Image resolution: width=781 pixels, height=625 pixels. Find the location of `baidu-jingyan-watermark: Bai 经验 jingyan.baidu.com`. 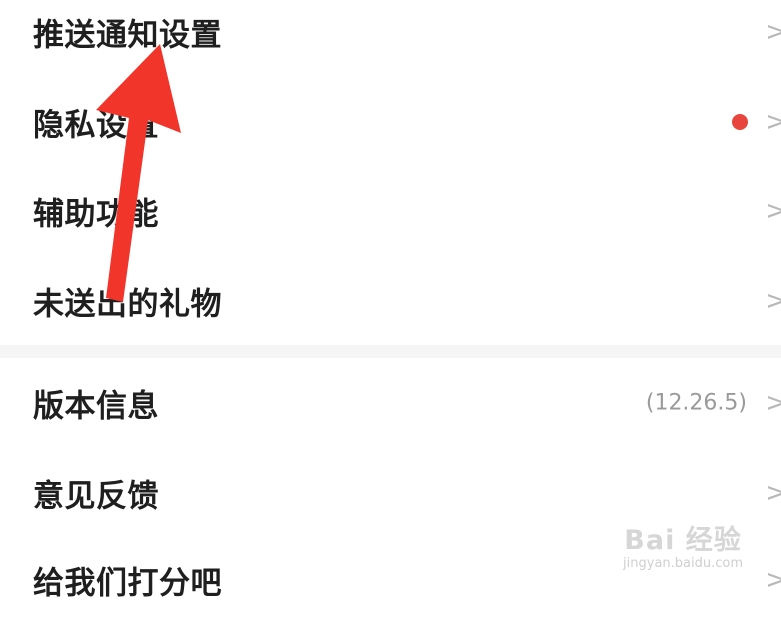

baidu-jingyan-watermark: Bai 经验 jingyan.baidu.com is located at coordinates (683, 549).